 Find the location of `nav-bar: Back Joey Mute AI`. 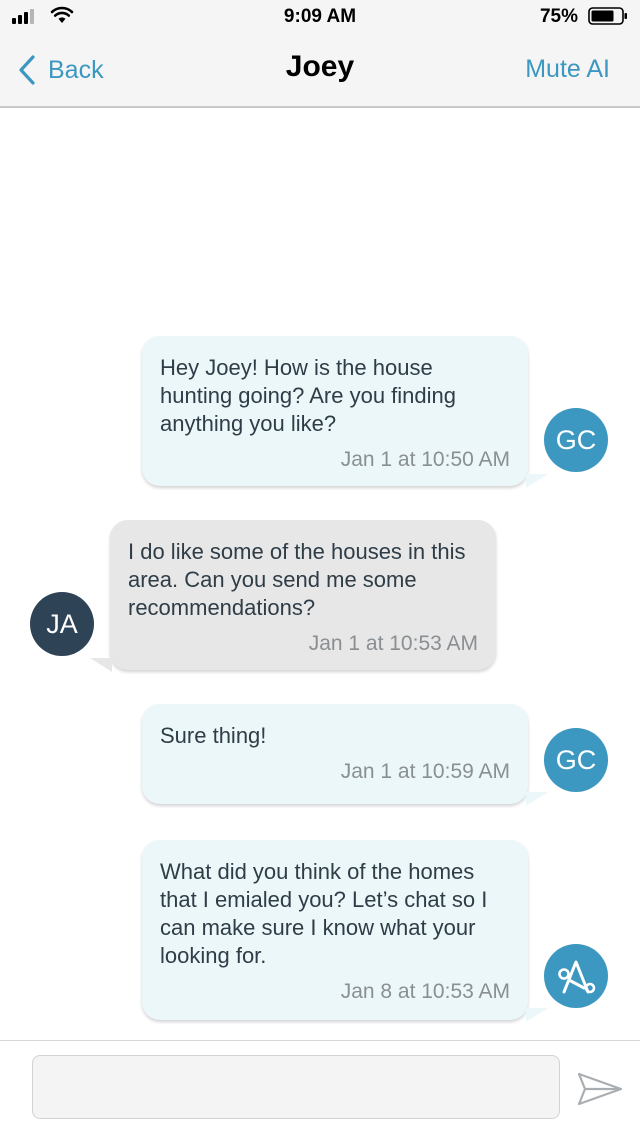

nav-bar: Back Joey Mute AI is located at coordinates (320, 71).